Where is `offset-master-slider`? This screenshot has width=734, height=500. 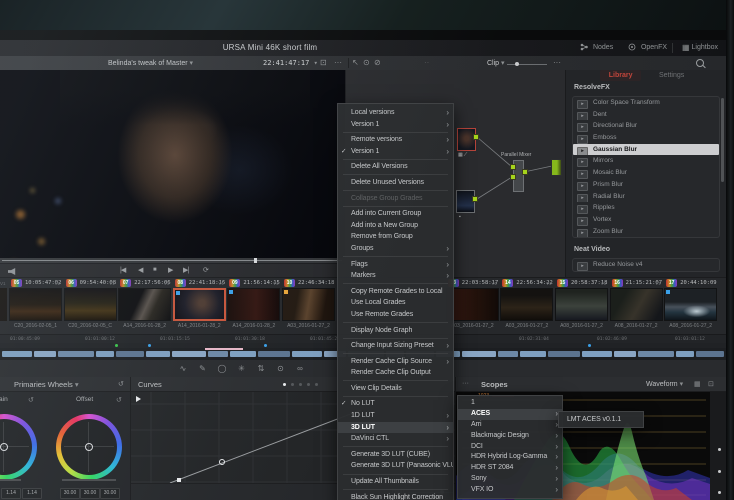
offset-master-slider is located at coordinates (89, 480).